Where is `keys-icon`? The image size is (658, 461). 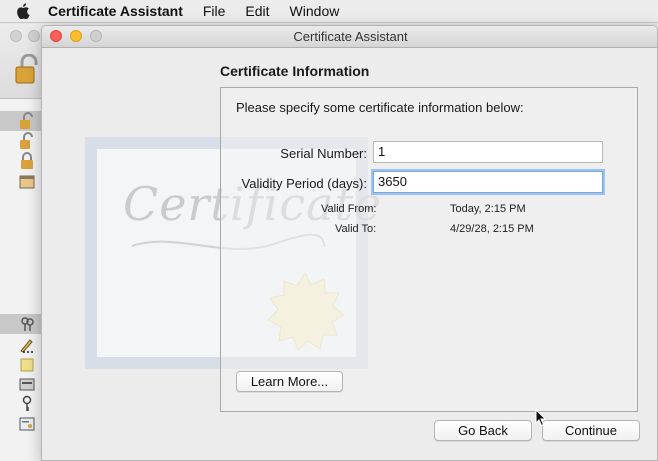 keys-icon is located at coordinates (27, 404).